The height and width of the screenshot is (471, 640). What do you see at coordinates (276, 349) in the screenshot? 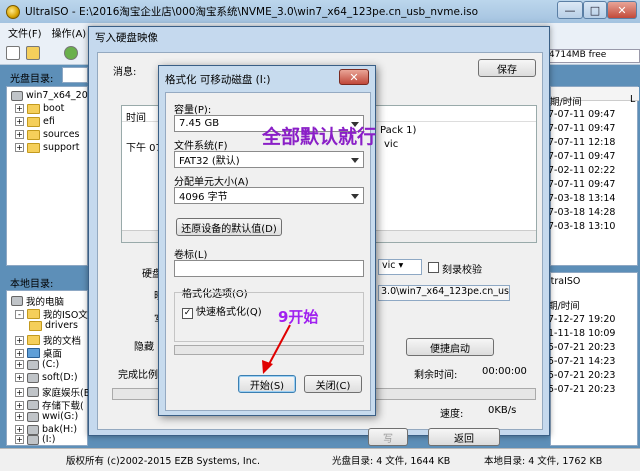
I see `annotation-arrow-icon` at bounding box center [276, 349].